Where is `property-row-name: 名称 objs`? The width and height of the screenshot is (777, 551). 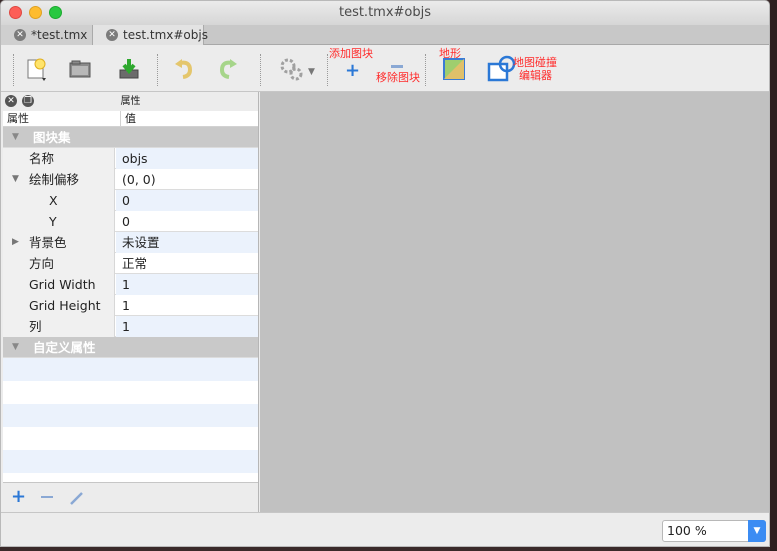 property-row-name: 名称 objs is located at coordinates (130, 158).